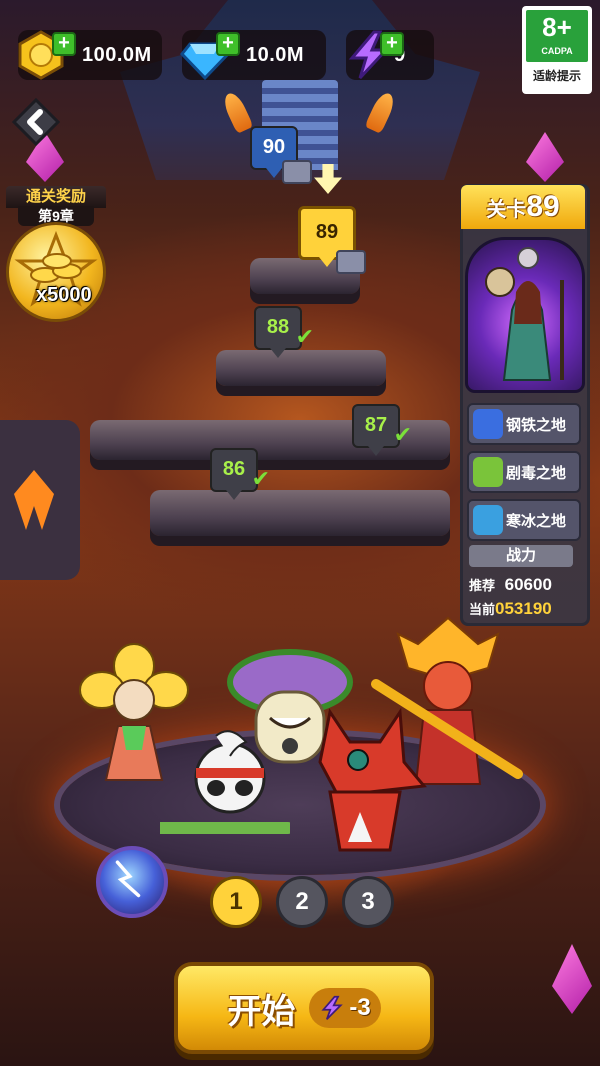 The height and width of the screenshot is (1066, 600). What do you see at coordinates (376, 425) in the screenshot?
I see `level-number: 87` at bounding box center [376, 425].